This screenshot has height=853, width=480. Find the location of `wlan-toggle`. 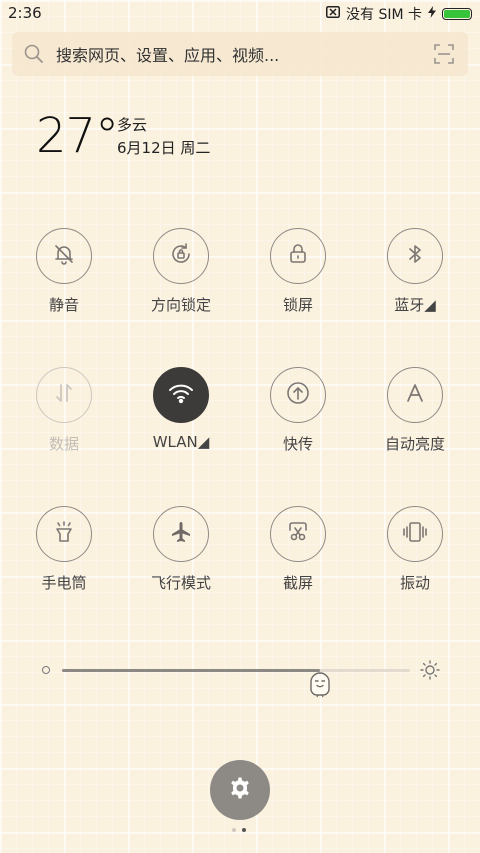

wlan-toggle is located at coordinates (181, 395).